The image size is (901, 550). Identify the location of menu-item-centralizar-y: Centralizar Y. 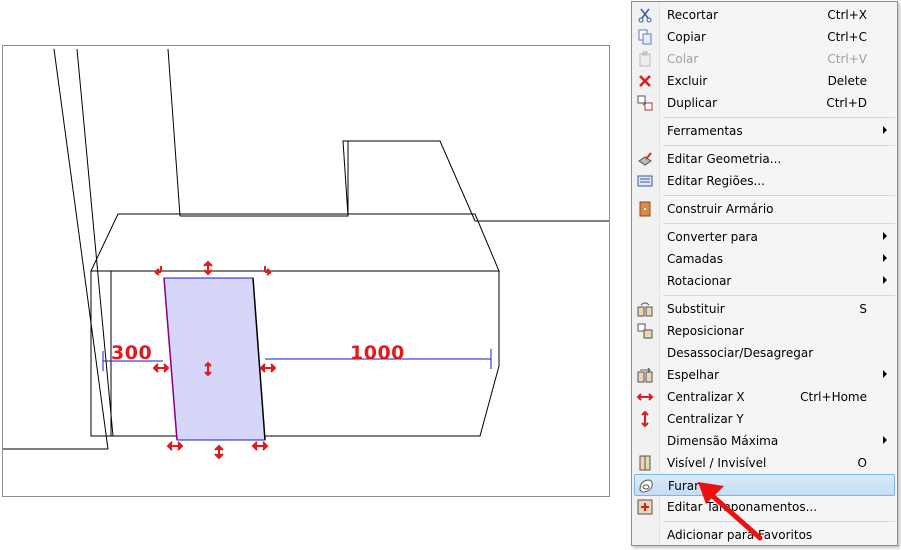
(764, 419).